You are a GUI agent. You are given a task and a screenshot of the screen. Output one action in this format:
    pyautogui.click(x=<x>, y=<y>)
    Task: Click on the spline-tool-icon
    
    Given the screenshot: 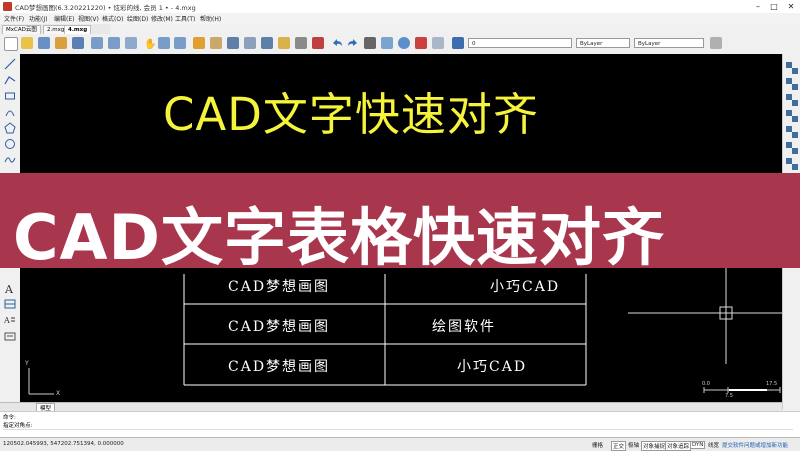 What is the action you would take?
    pyautogui.click(x=10, y=160)
    